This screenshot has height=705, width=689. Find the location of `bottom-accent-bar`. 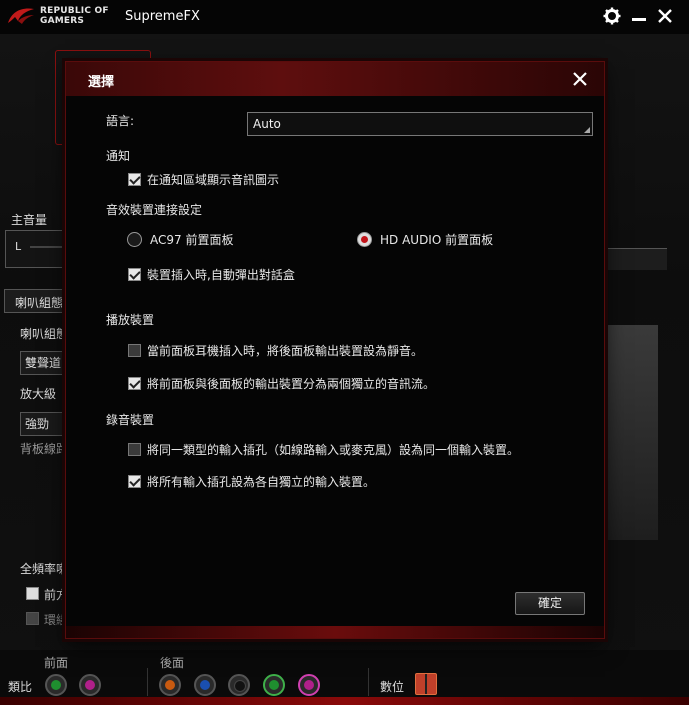

bottom-accent-bar is located at coordinates (344, 701).